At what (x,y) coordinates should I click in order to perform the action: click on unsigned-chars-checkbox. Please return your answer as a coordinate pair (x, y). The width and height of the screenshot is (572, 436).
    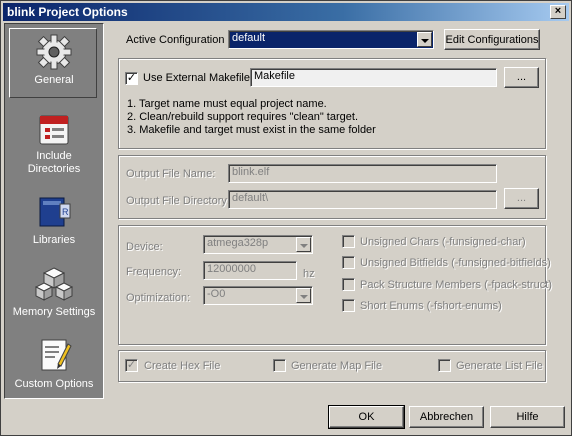
    Looking at the image, I should click on (348, 241).